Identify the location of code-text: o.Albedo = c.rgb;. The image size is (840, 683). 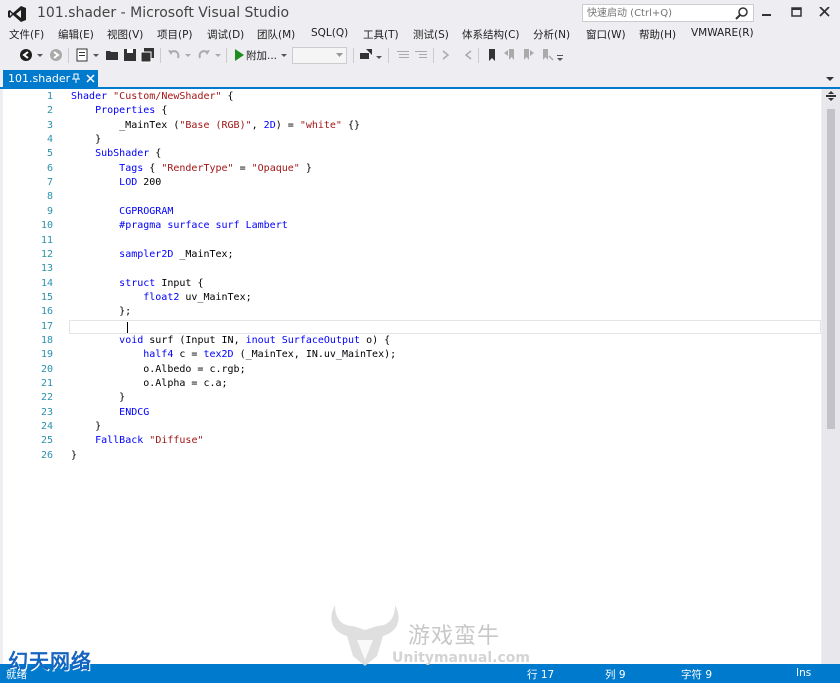
(158, 369).